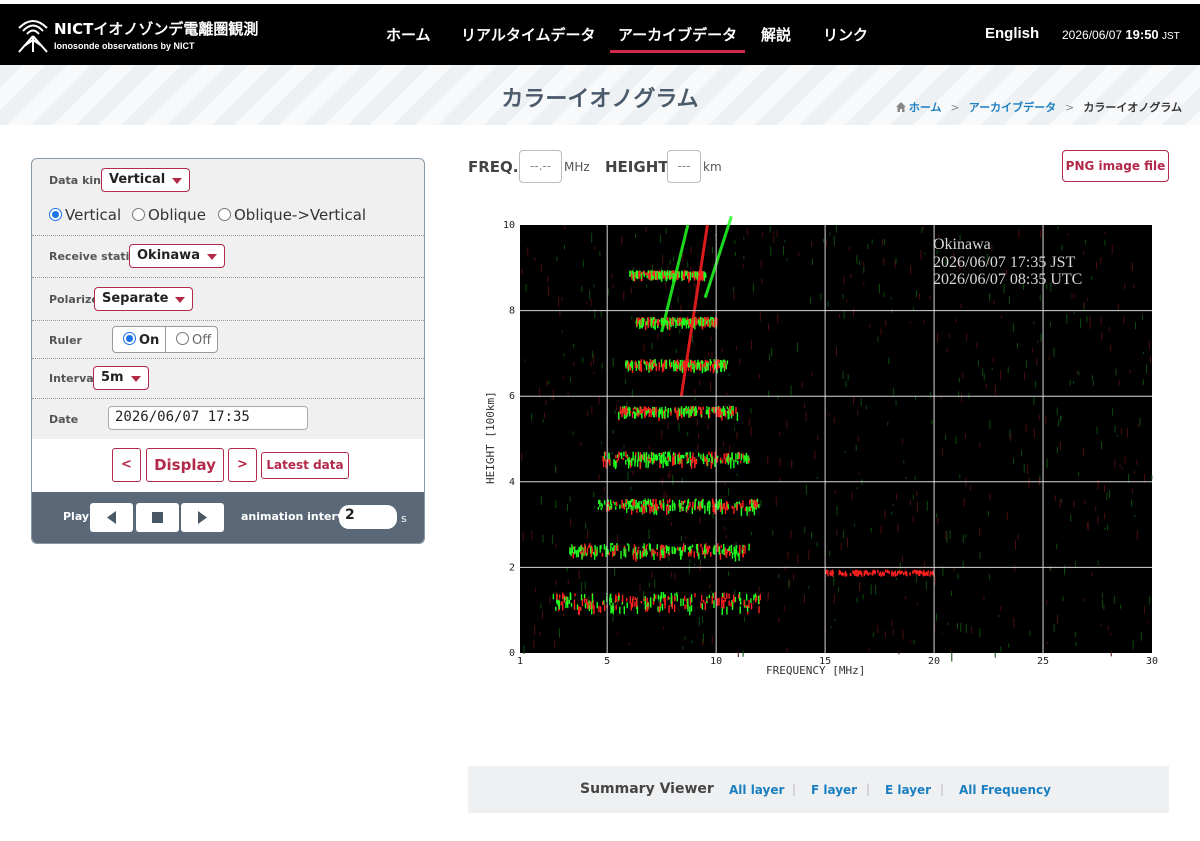 The image size is (1200, 841). What do you see at coordinates (185, 465) in the screenshot?
I see `display-button: Display` at bounding box center [185, 465].